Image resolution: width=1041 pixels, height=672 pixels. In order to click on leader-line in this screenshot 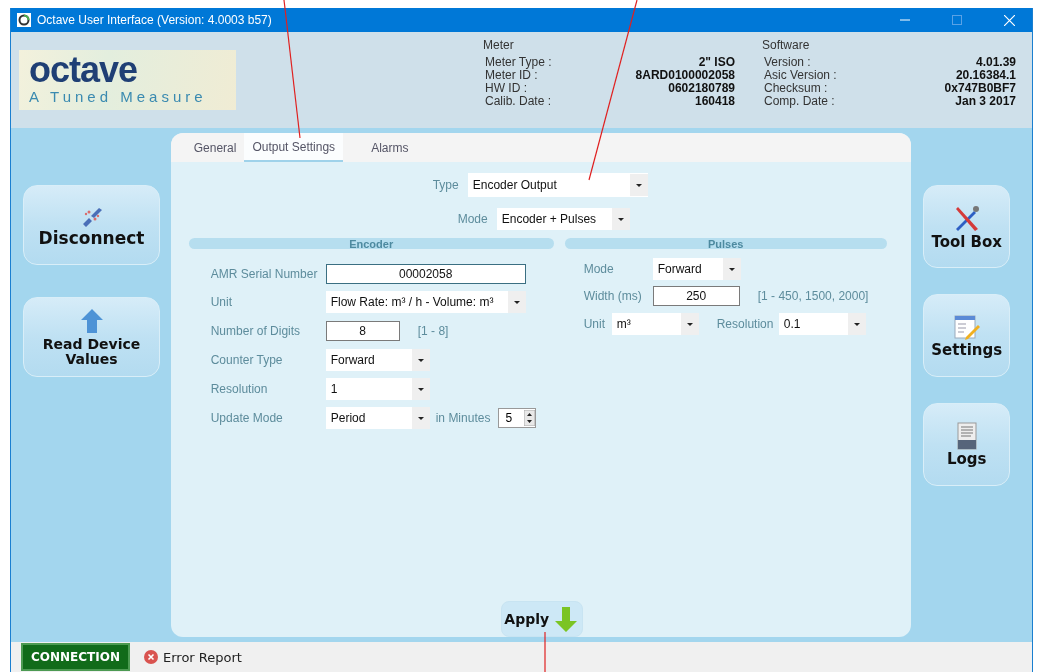, I will do `click(545, 651)`.